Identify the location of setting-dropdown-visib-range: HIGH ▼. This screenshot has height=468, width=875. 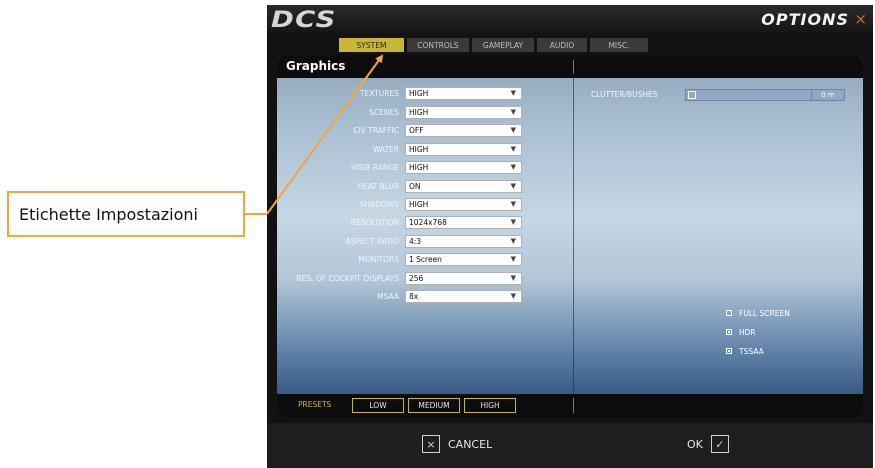
(463, 167).